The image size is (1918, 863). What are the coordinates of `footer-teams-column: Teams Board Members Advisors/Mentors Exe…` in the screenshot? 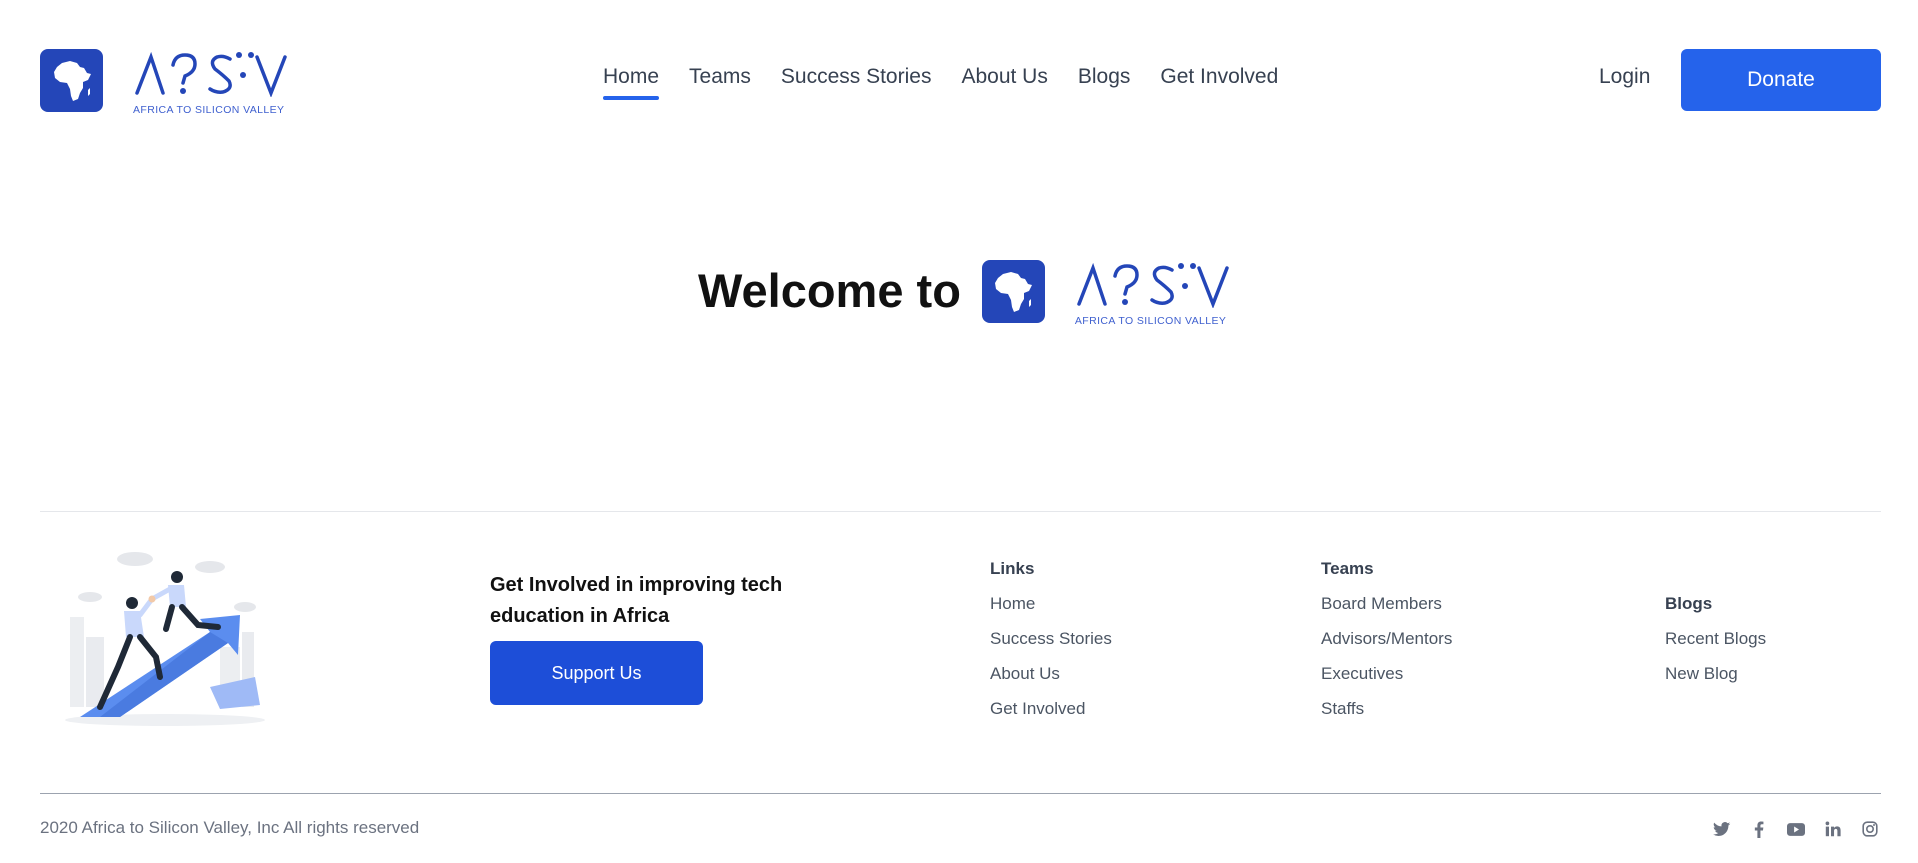 It's located at (1386, 645).